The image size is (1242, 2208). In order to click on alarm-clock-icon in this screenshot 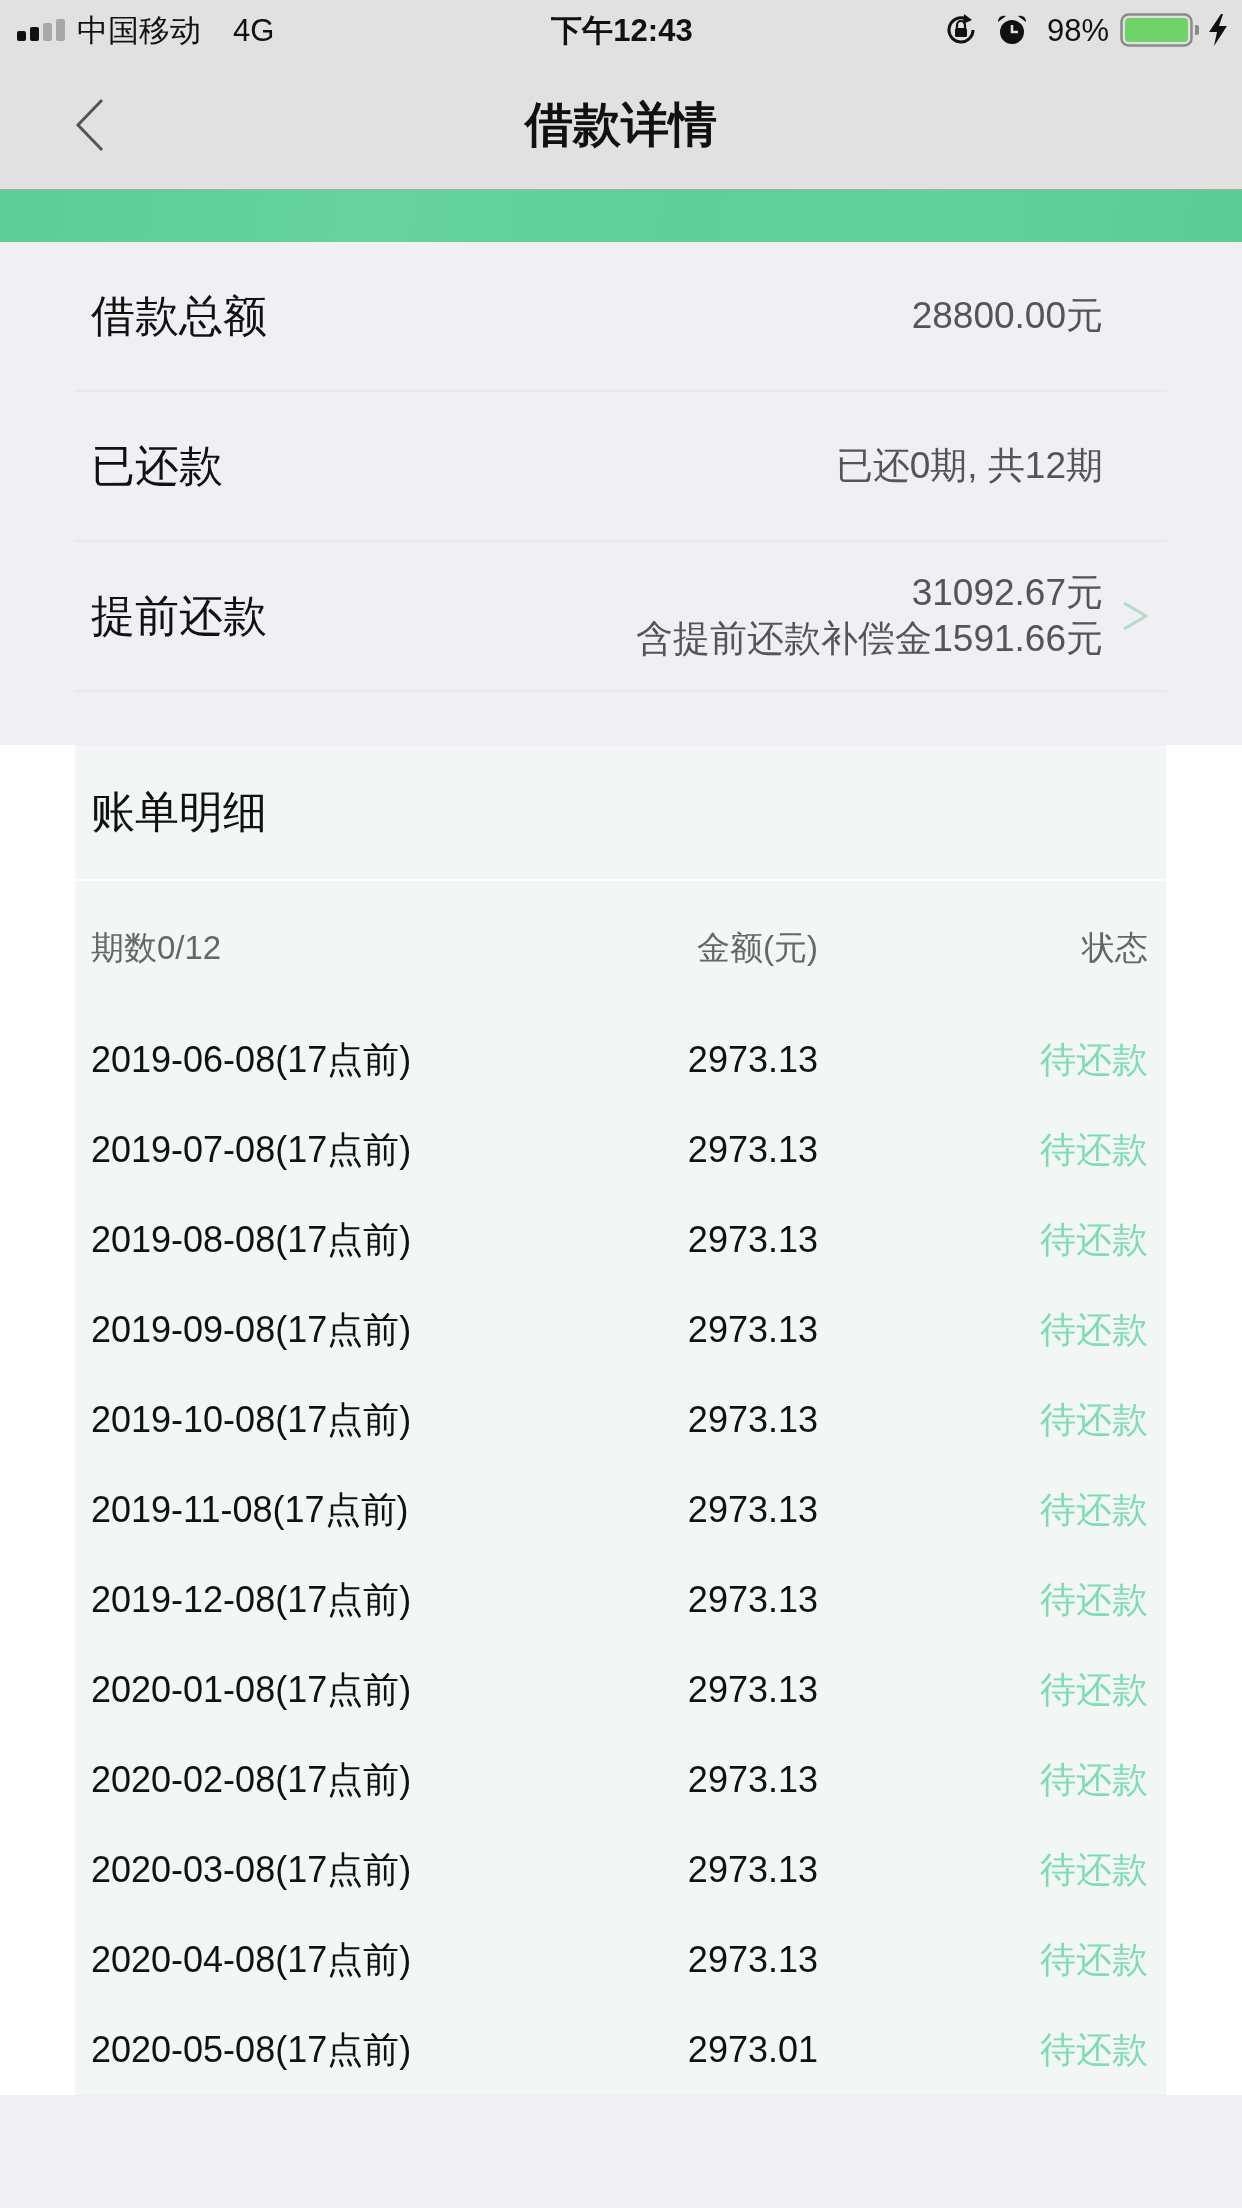, I will do `click(1011, 30)`.